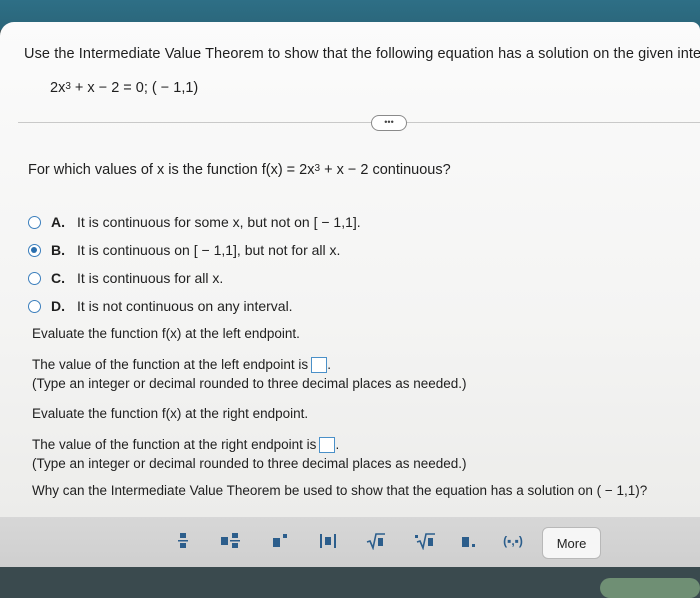  What do you see at coordinates (34, 306) in the screenshot?
I see `radio-option-d` at bounding box center [34, 306].